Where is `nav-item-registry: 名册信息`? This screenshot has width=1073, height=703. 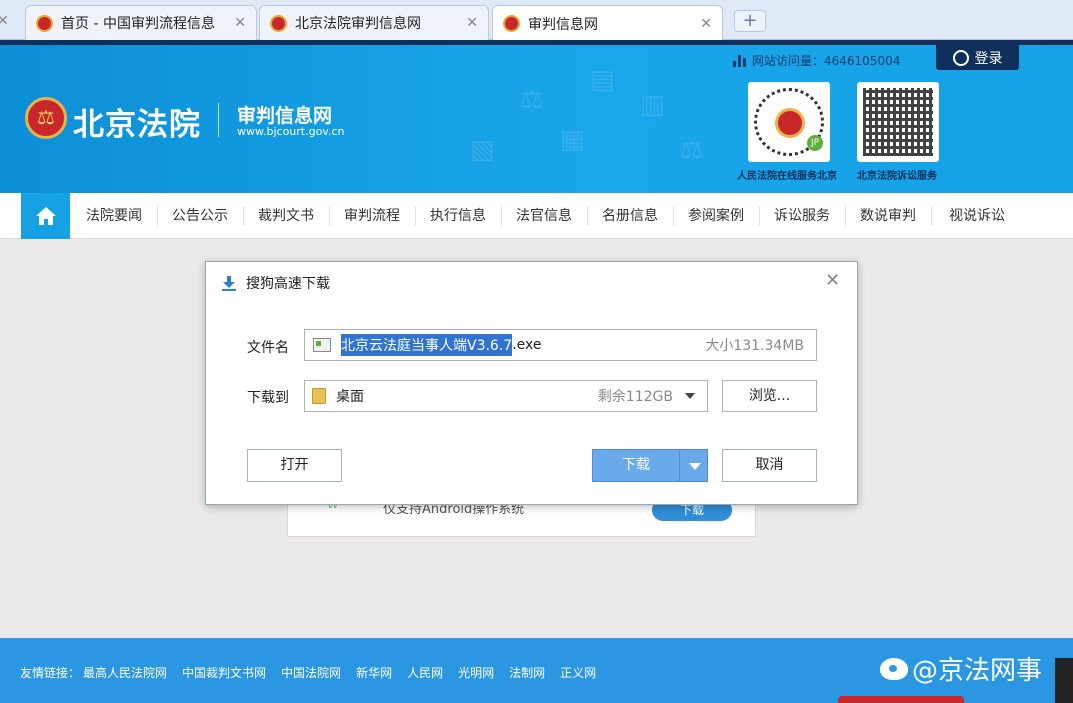 nav-item-registry: 名册信息 is located at coordinates (630, 216).